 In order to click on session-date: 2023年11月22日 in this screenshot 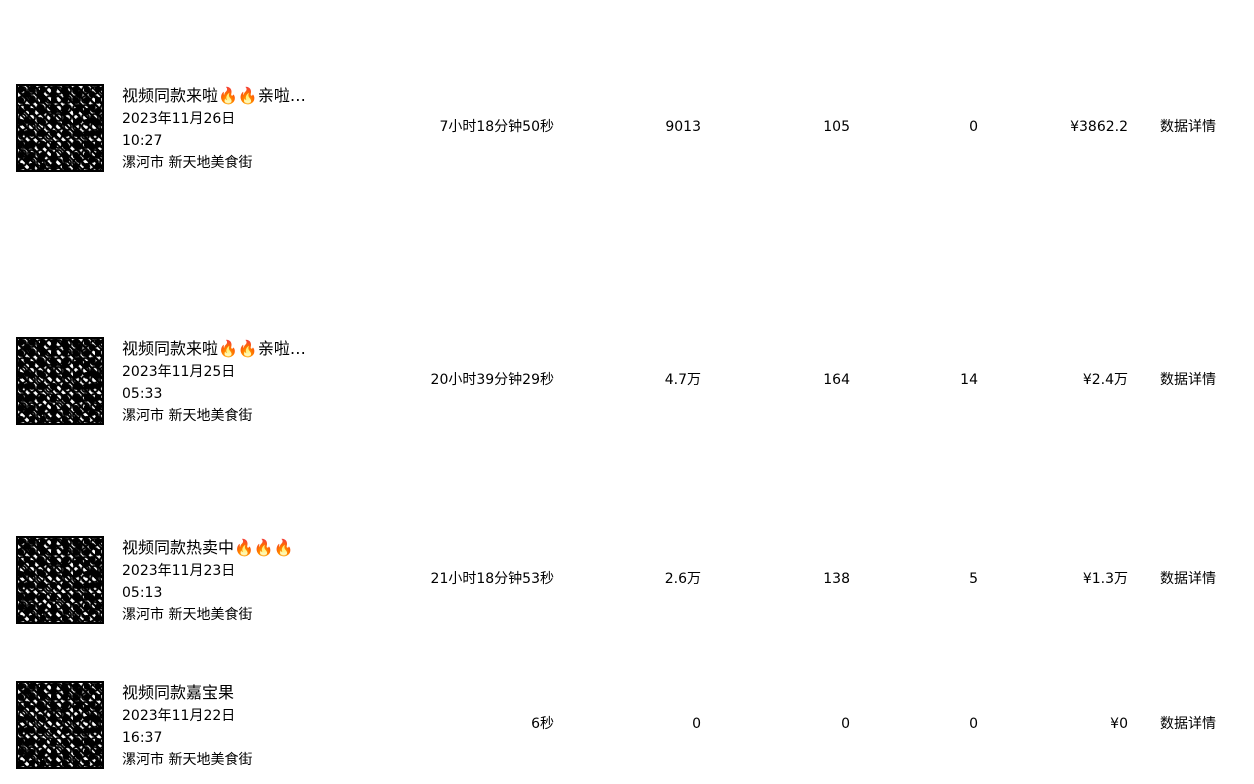, I will do `click(179, 716)`.